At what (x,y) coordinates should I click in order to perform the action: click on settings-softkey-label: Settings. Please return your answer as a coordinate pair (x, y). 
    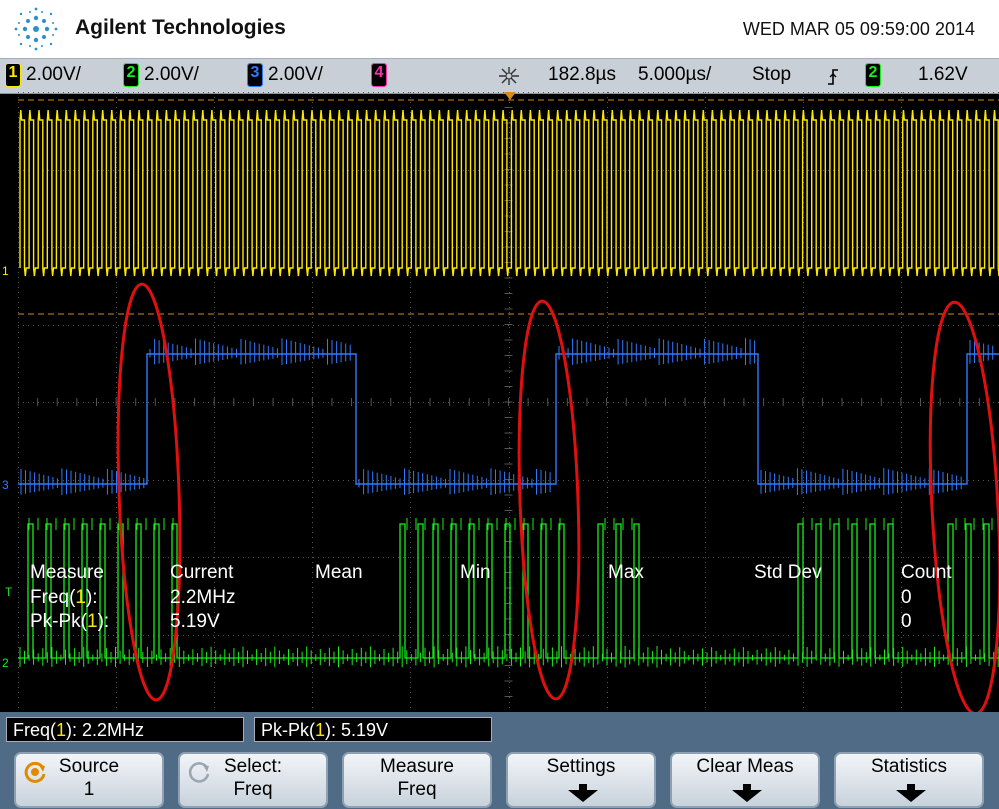
    Looking at the image, I should click on (581, 766).